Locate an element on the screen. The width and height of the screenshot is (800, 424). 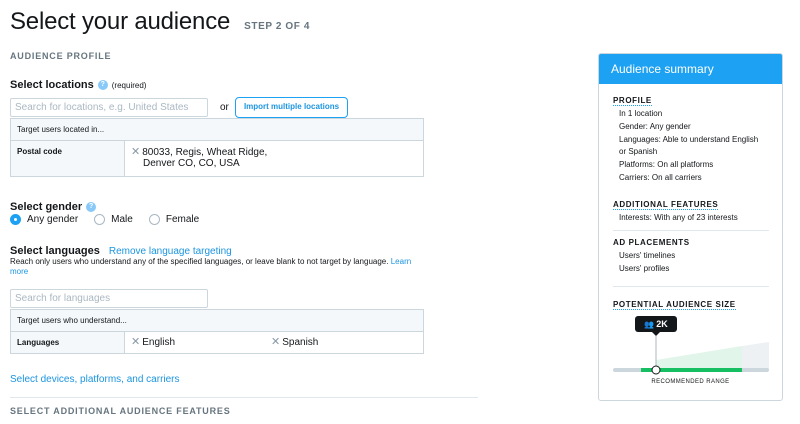
additional-features-heading: SELECT ADDITIONAL AUDIENCE FEATURES is located at coordinates (120, 411).